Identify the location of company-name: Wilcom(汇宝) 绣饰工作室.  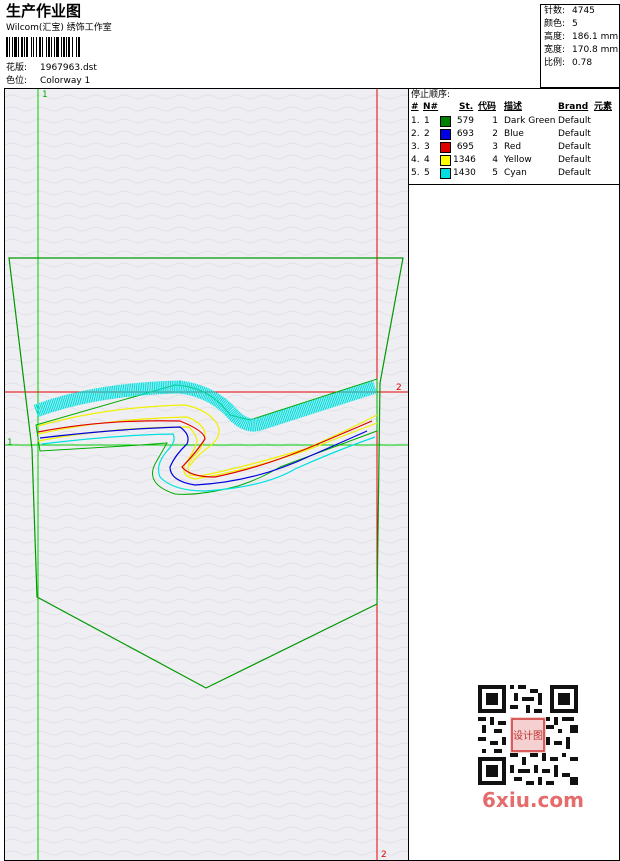
(59, 28).